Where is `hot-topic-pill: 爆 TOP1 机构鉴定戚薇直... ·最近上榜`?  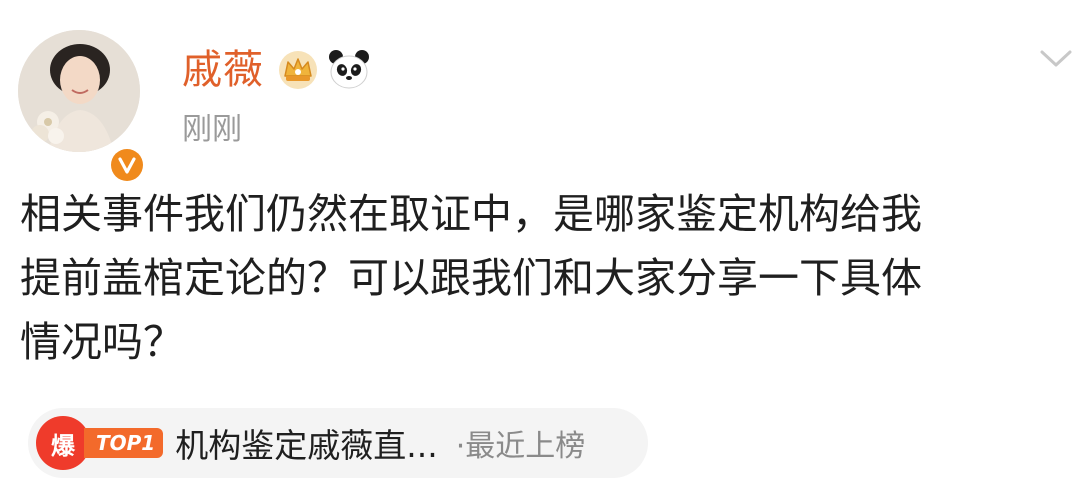 hot-topic-pill: 爆 TOP1 机构鉴定戚薇直... ·最近上榜 is located at coordinates (338, 443).